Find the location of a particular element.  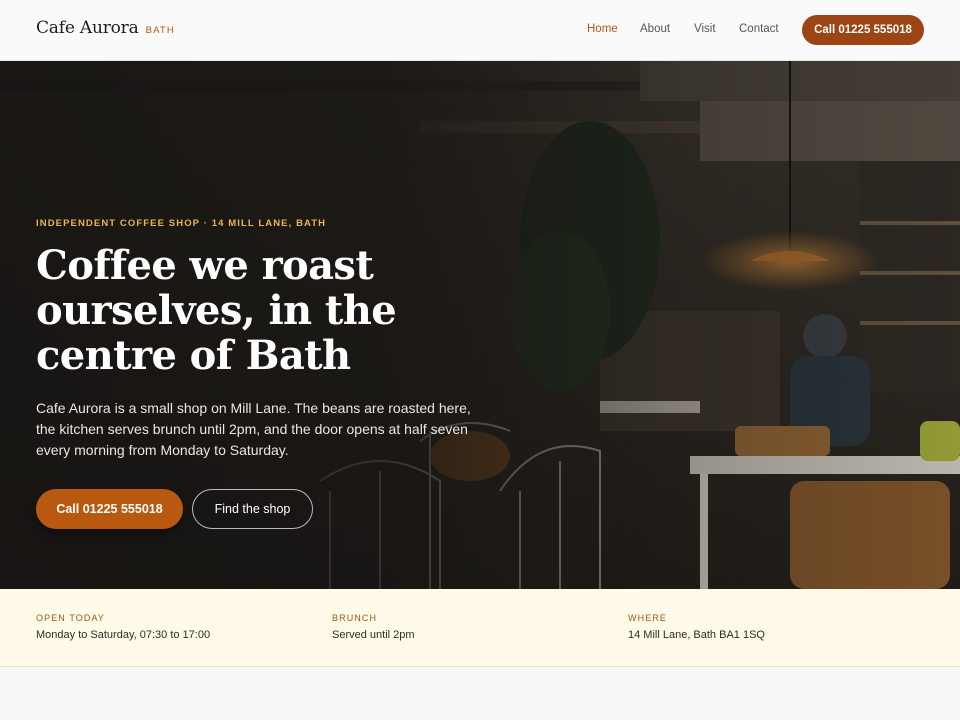

info-label: WHERE is located at coordinates (647, 618).